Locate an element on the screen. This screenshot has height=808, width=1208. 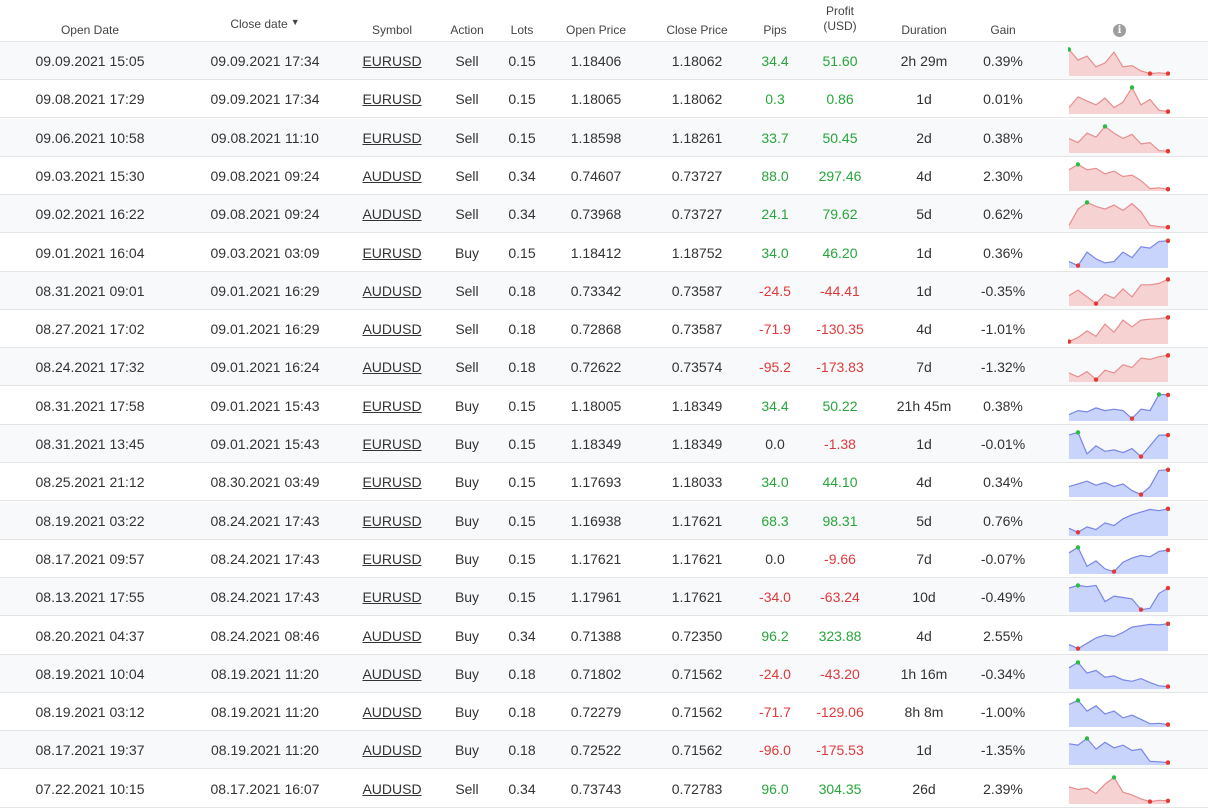
gain-cell: -0.49% is located at coordinates (1003, 597).